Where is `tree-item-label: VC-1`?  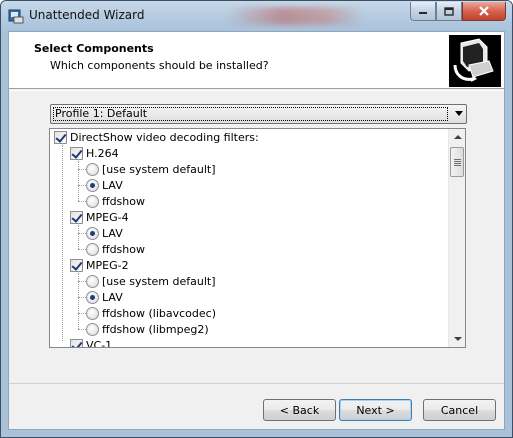
tree-item-label: VC-1 is located at coordinates (99, 343).